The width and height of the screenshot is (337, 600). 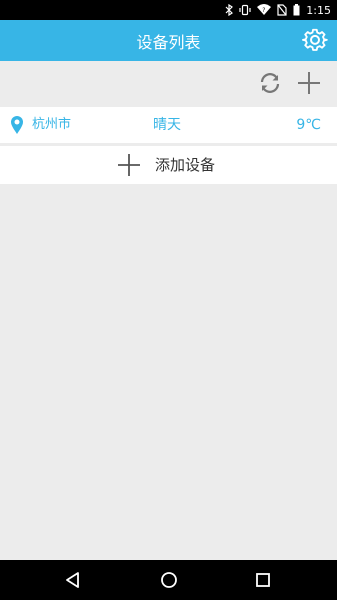 I want to click on weather-condition: 晴天, so click(x=167, y=125).